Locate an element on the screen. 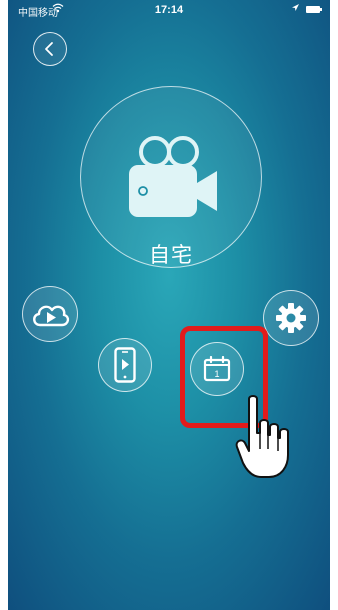 The image size is (338, 610). cloud-play-icon is located at coordinates (51, 316).